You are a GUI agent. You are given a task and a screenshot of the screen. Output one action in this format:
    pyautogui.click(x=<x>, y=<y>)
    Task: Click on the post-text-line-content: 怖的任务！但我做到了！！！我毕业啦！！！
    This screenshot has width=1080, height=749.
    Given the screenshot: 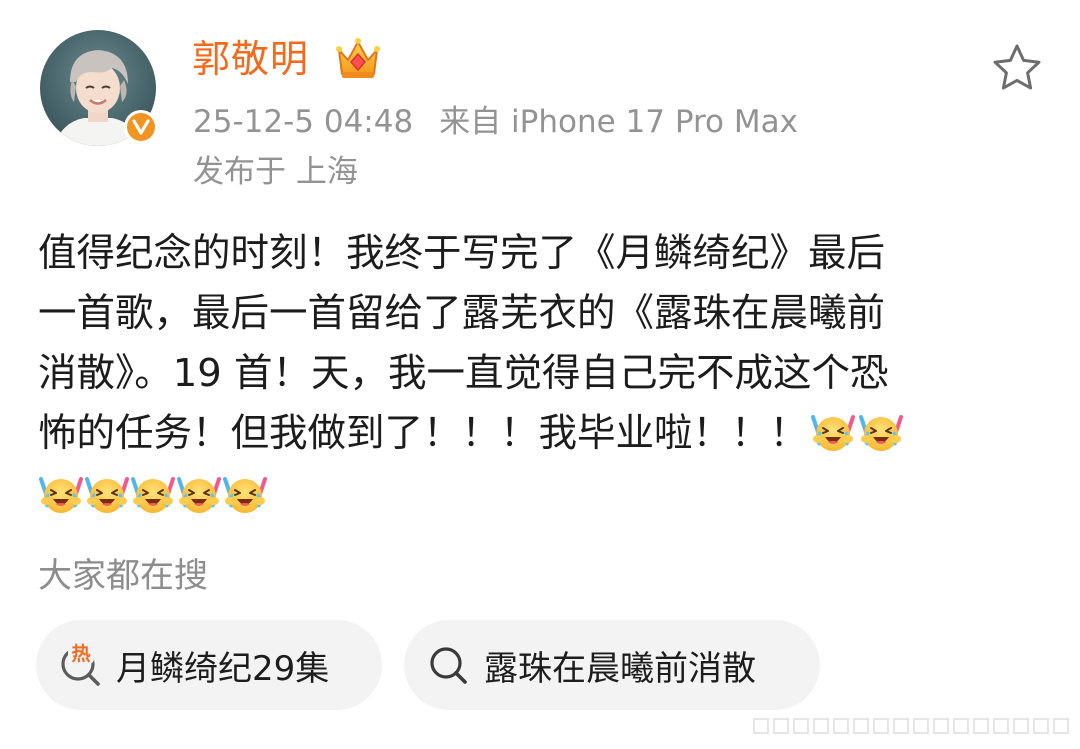 What is the action you would take?
    pyautogui.click(x=423, y=433)
    